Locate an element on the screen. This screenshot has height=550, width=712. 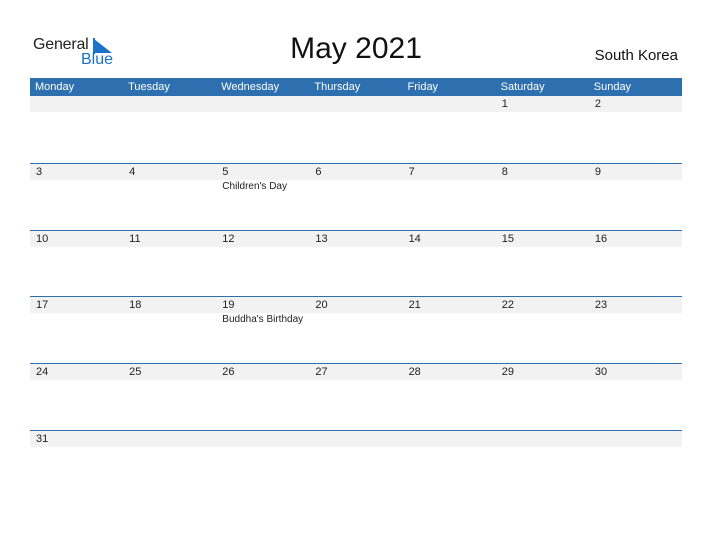
day-number: 23 is located at coordinates (601, 305).